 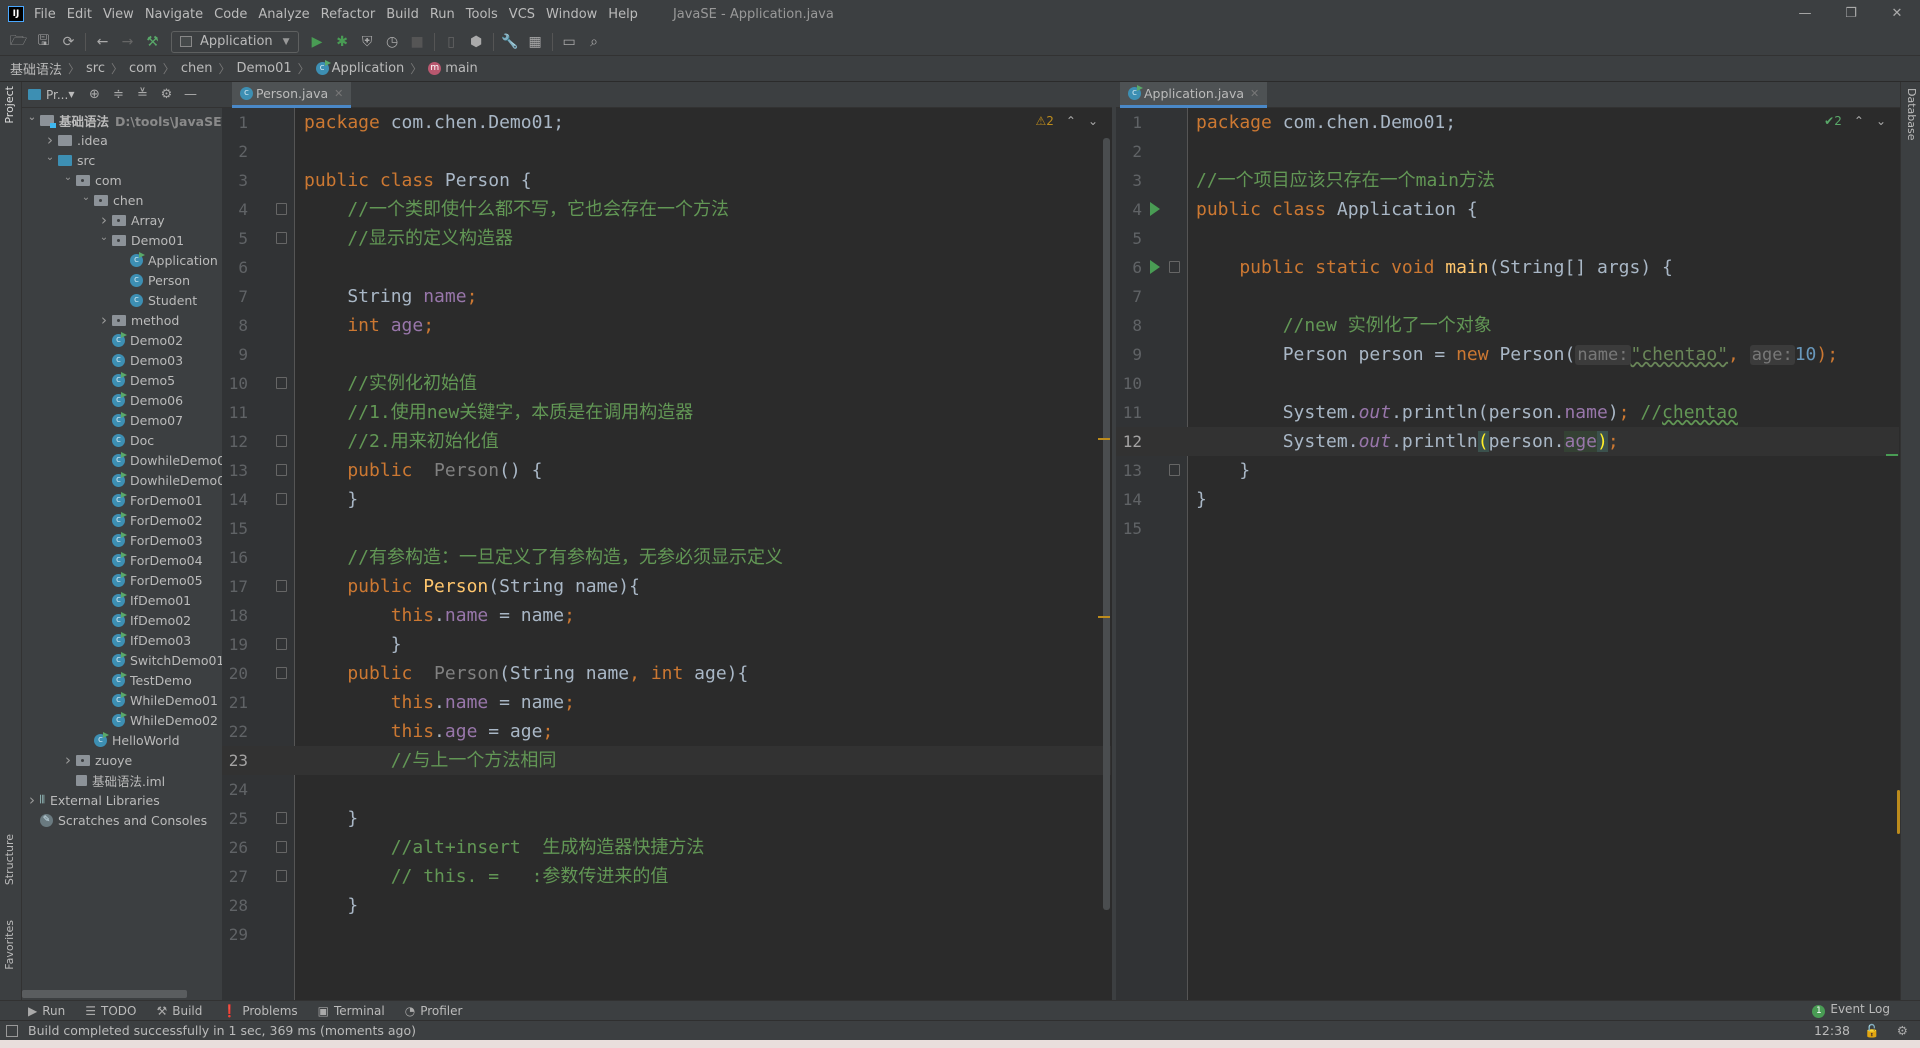 I want to click on run-gutter-icon, so click(x=1155, y=209).